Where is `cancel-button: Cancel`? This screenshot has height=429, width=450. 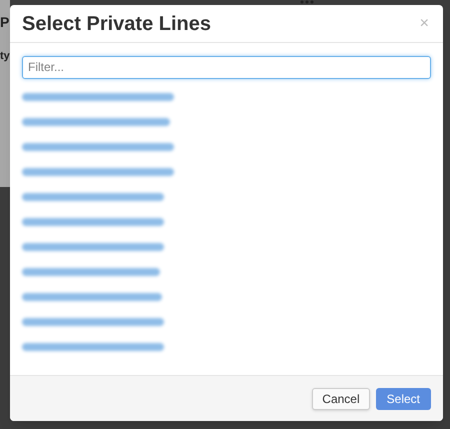
cancel-button: Cancel is located at coordinates (341, 399).